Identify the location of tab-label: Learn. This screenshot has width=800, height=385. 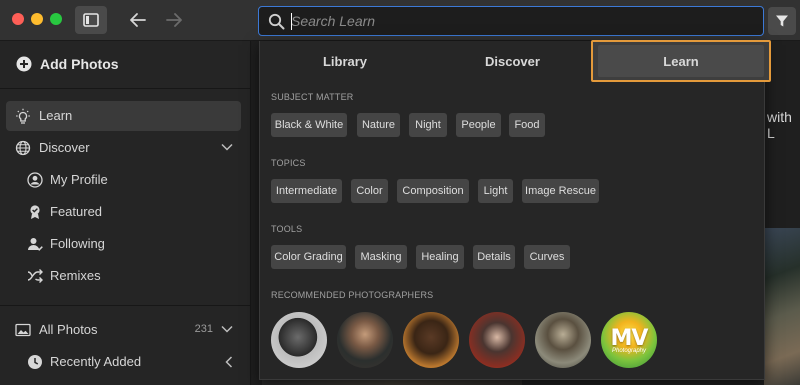
(681, 61).